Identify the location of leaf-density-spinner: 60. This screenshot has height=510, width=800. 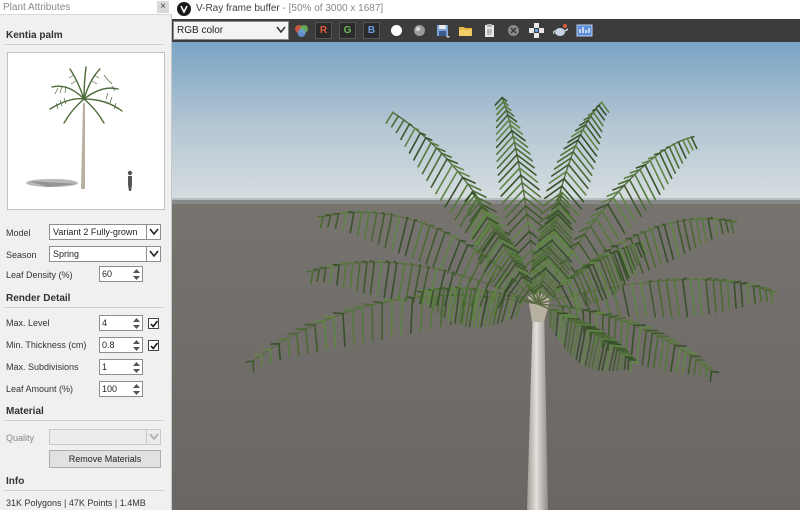
(121, 274).